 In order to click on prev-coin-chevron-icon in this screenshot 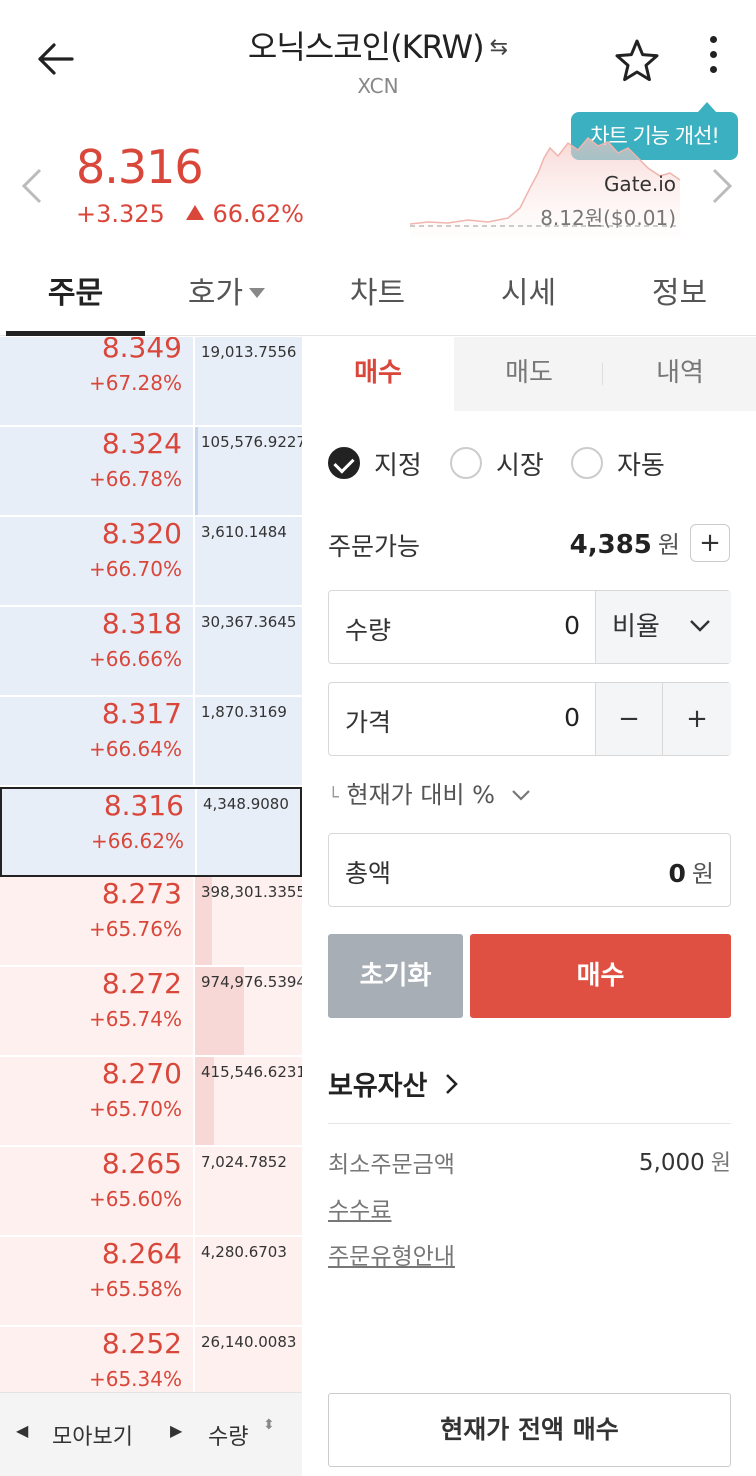, I will do `click(32, 191)`.